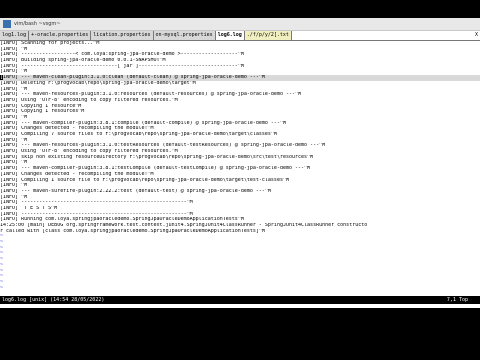  Describe the element at coordinates (2, 288) in the screenshot. I see `empty-line-marker: ~` at that location.